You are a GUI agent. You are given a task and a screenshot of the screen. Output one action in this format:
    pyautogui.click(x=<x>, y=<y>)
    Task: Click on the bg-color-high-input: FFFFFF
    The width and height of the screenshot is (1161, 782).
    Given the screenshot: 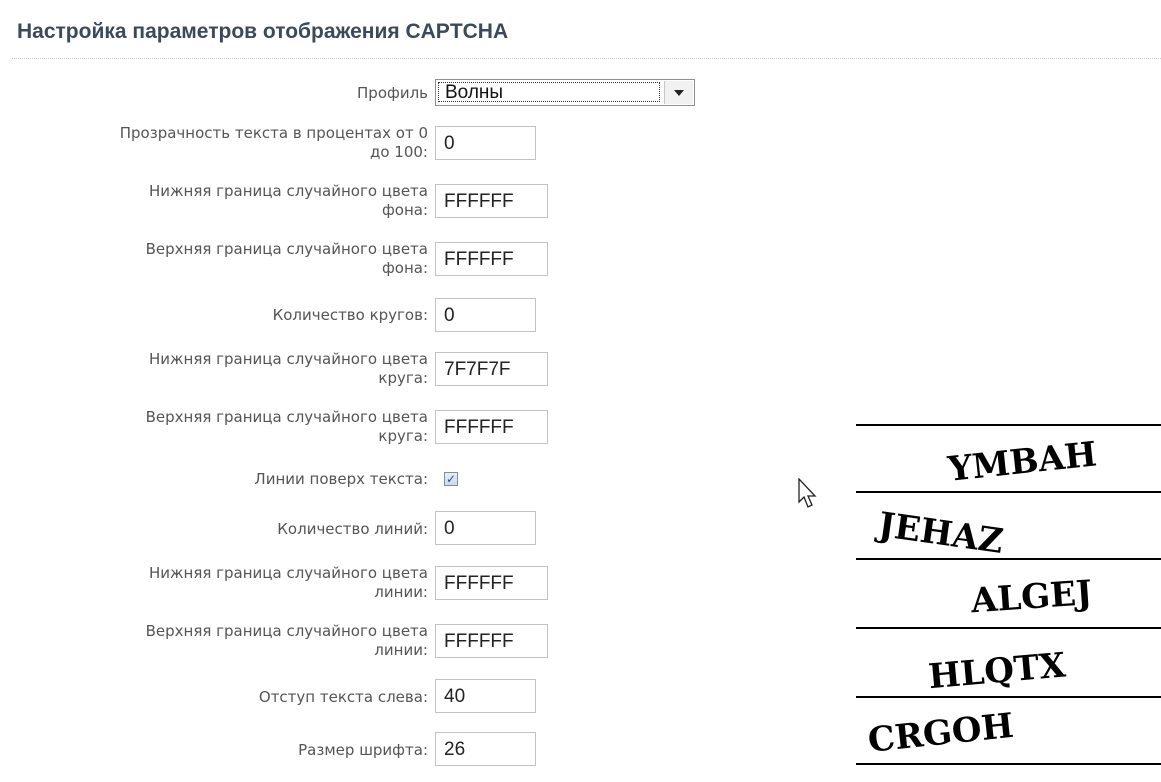 What is the action you would take?
    pyautogui.click(x=491, y=259)
    